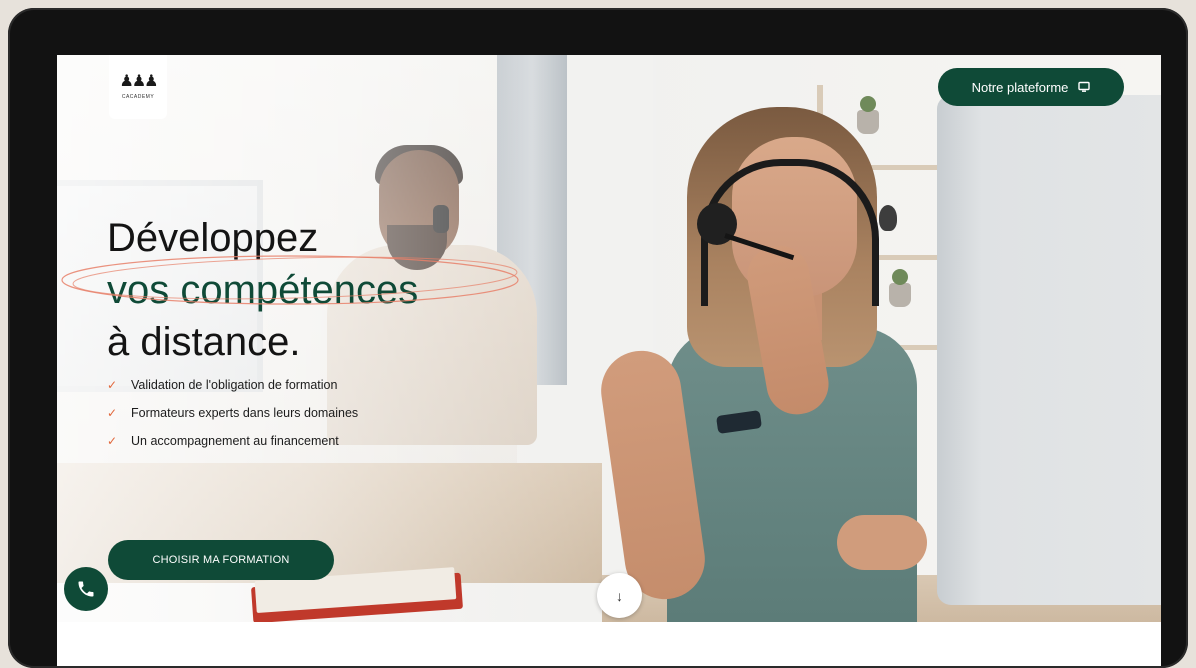 This screenshot has width=1196, height=668. What do you see at coordinates (213, 238) in the screenshot?
I see `headline-line-1: Développez` at bounding box center [213, 238].